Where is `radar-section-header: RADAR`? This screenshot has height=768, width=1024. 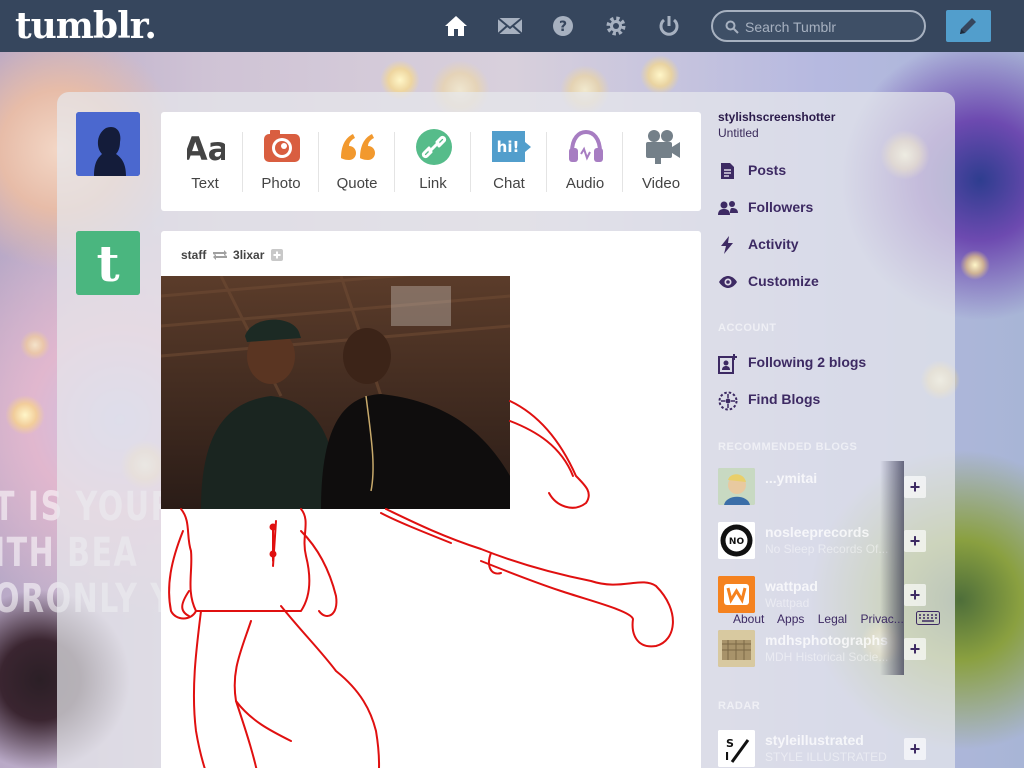 radar-section-header: RADAR is located at coordinates (739, 706).